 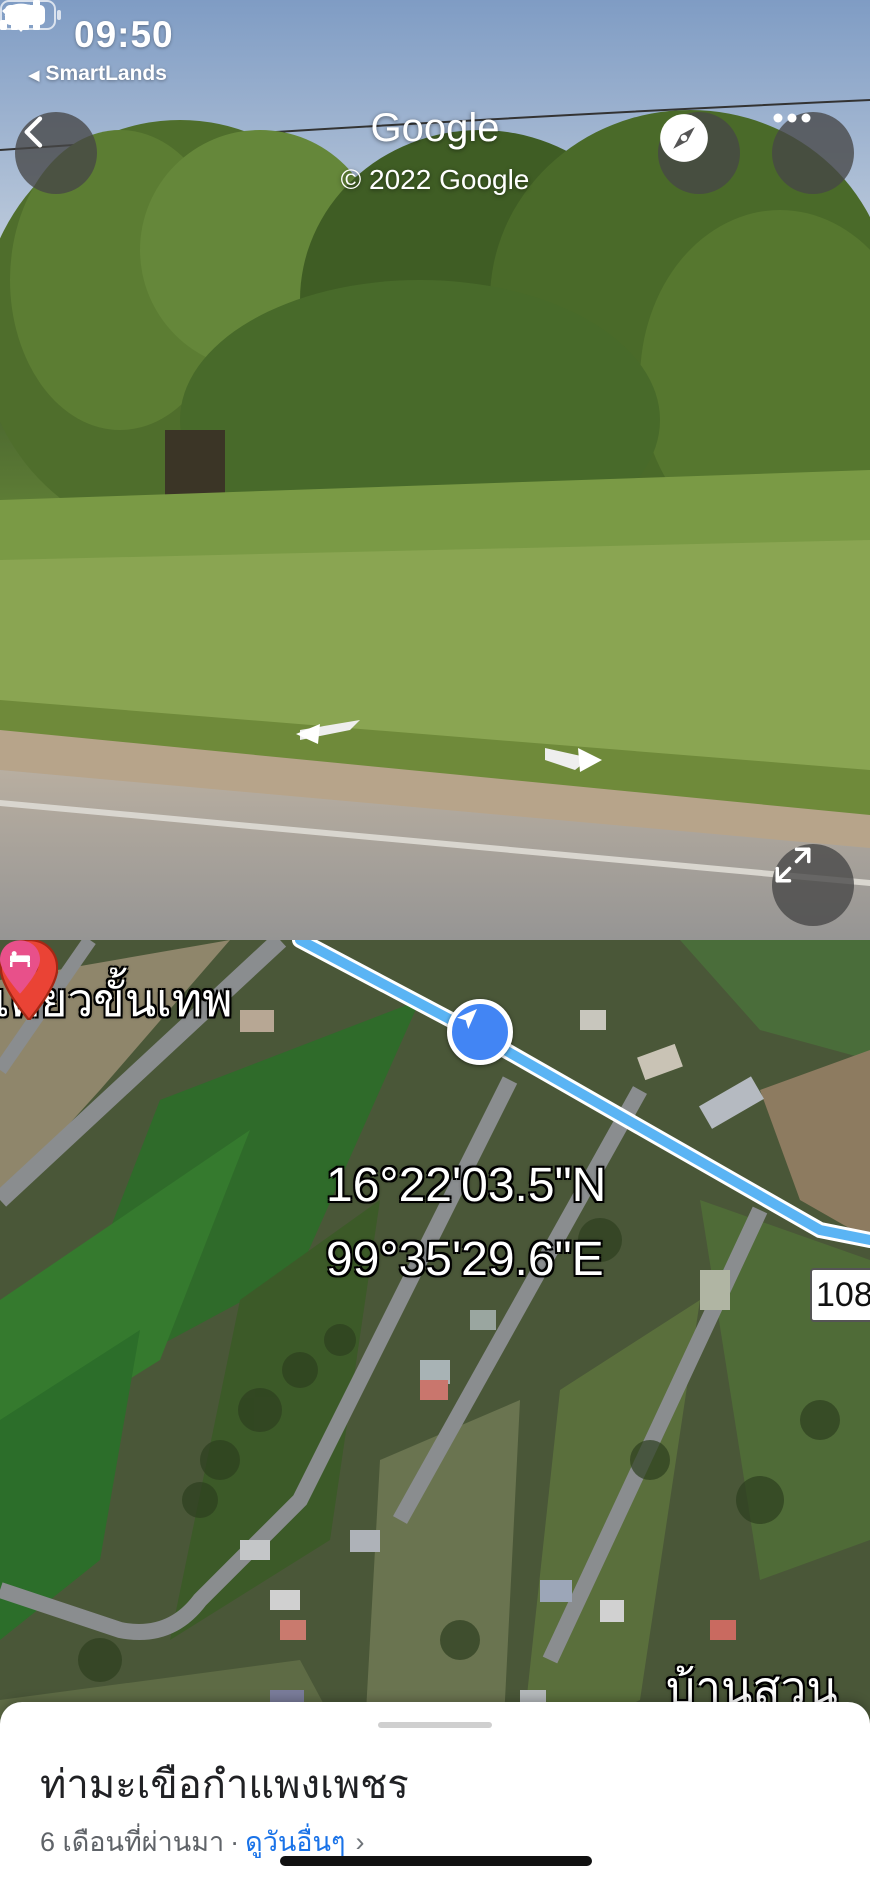 What do you see at coordinates (813, 885) in the screenshot?
I see `expand-button` at bounding box center [813, 885].